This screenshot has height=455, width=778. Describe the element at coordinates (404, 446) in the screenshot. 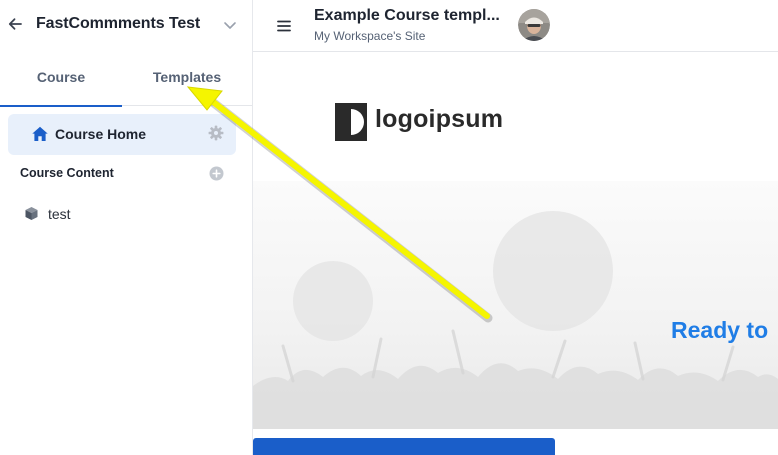

I see `hero-cta-button` at that location.